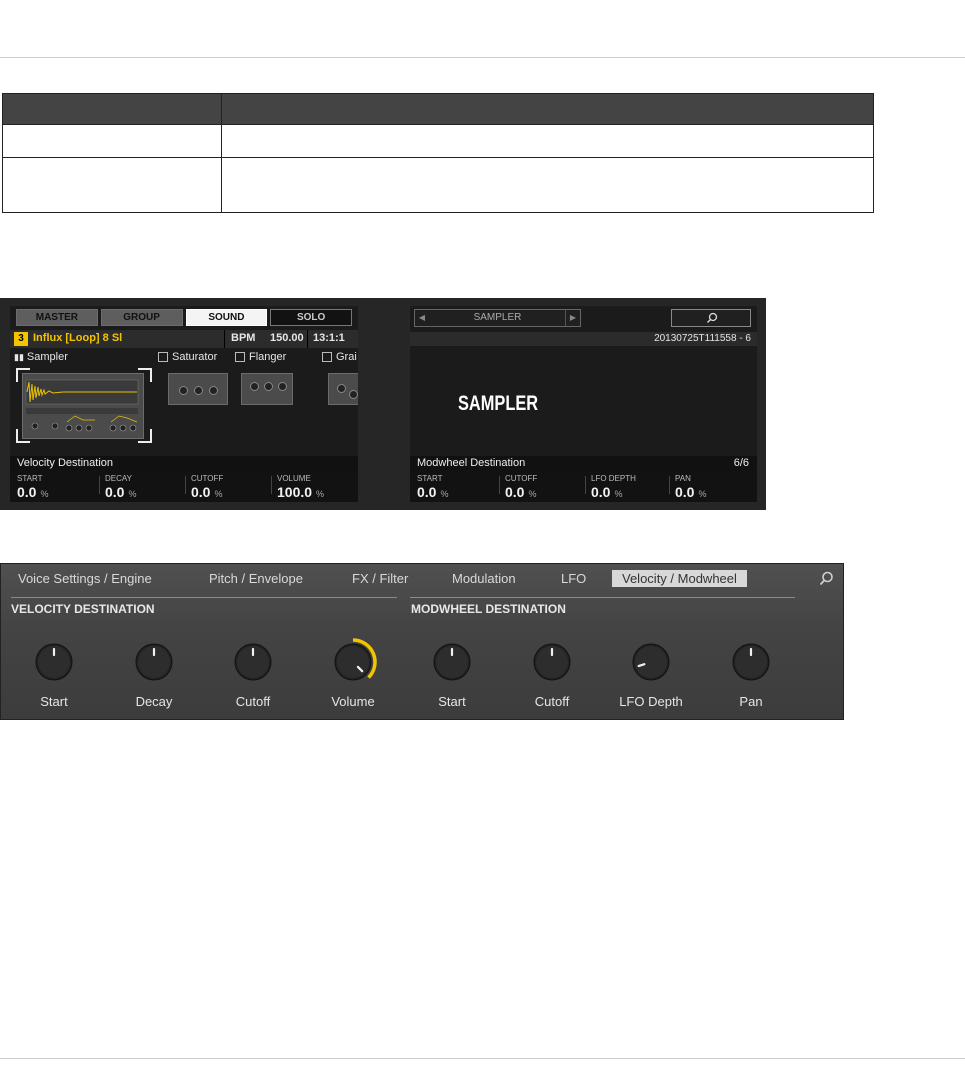 The image size is (965, 1086). I want to click on tab-sound: SOUND, so click(226, 317).